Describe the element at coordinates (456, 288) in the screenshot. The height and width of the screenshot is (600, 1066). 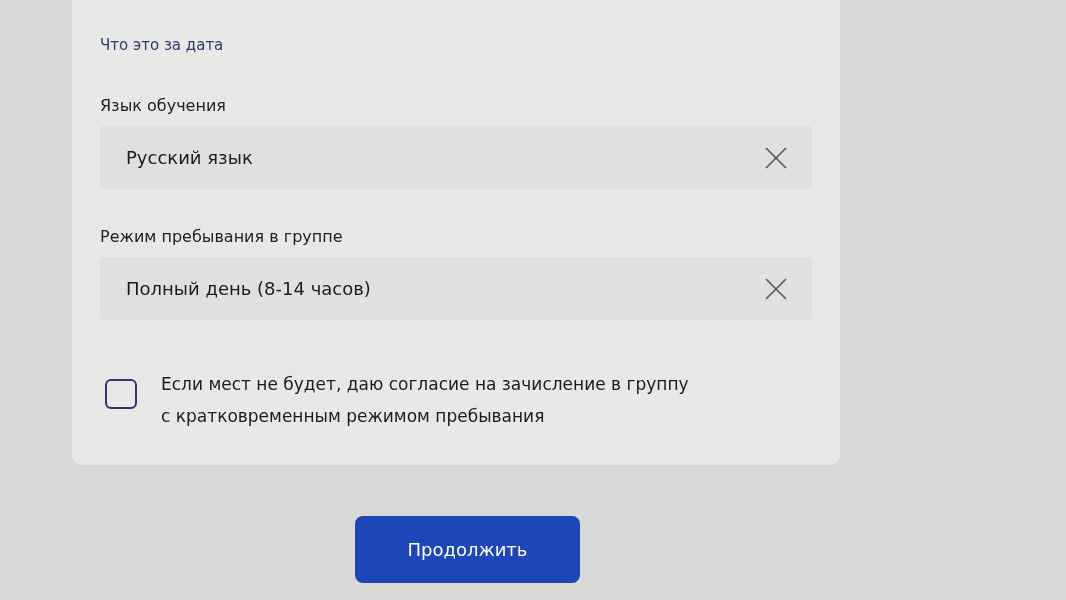
I see `select-field: Полный день (8-14 часов)` at that location.